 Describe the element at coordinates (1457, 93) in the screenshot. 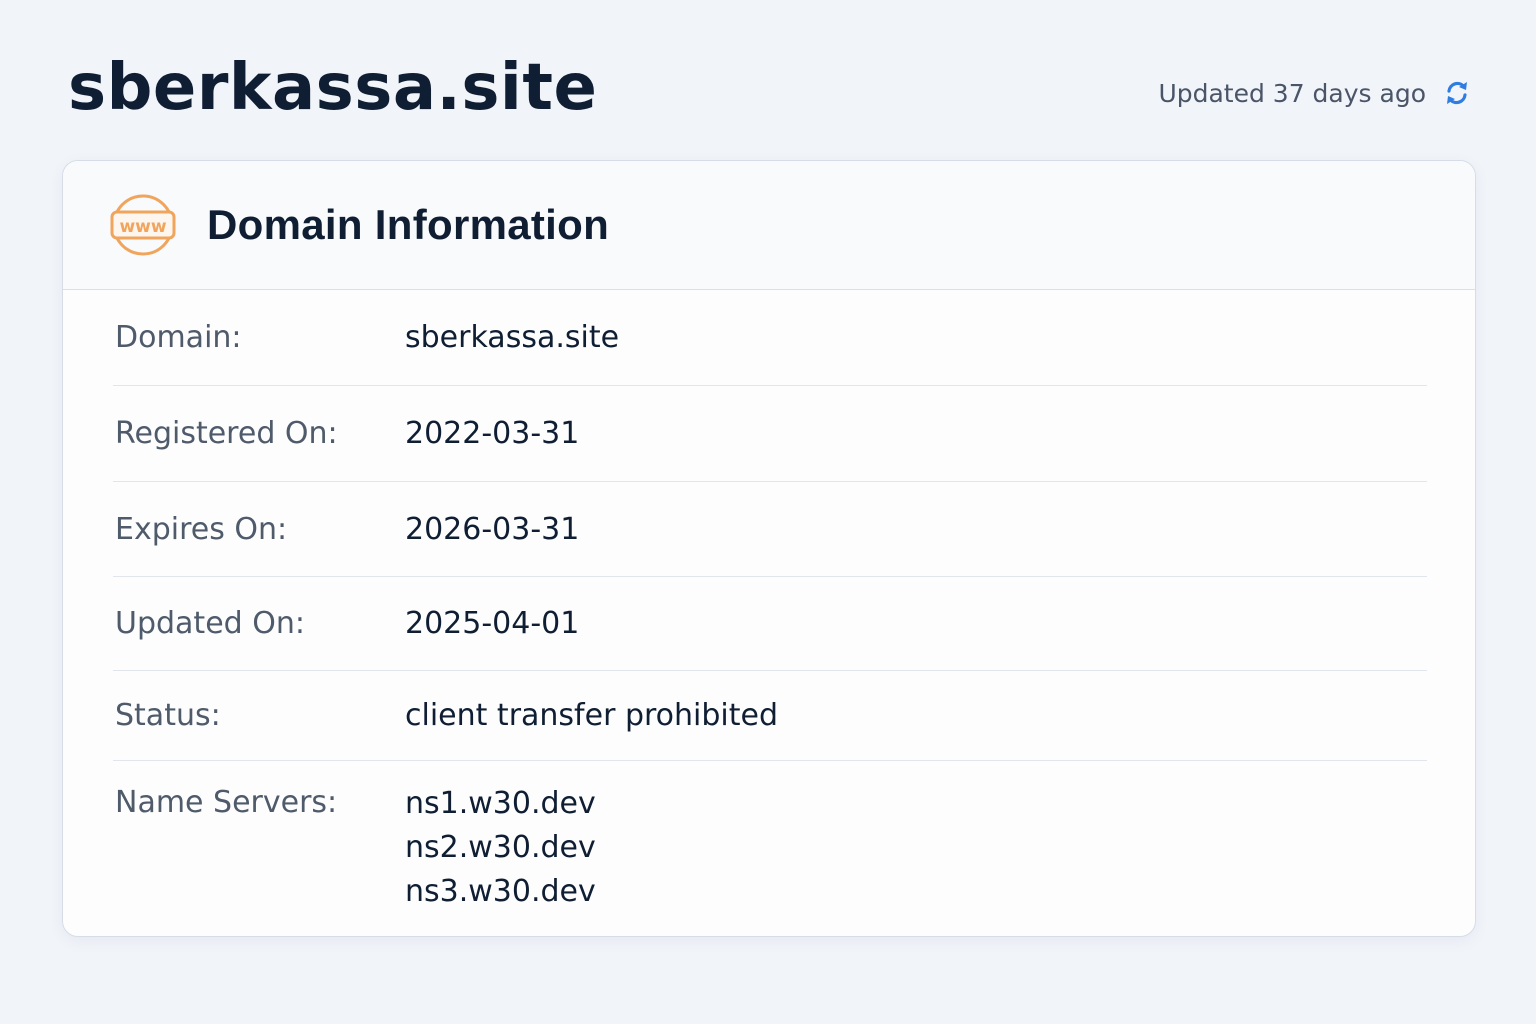

I see `refresh-icon` at that location.